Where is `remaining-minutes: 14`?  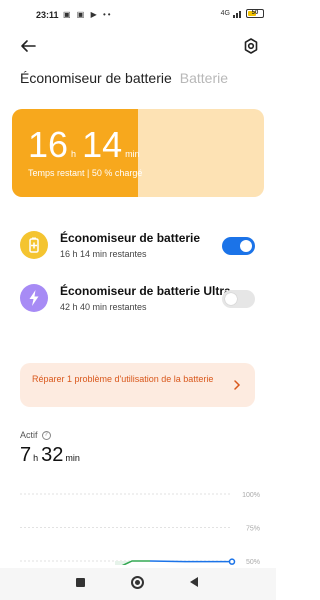 remaining-minutes: 14 is located at coordinates (102, 144).